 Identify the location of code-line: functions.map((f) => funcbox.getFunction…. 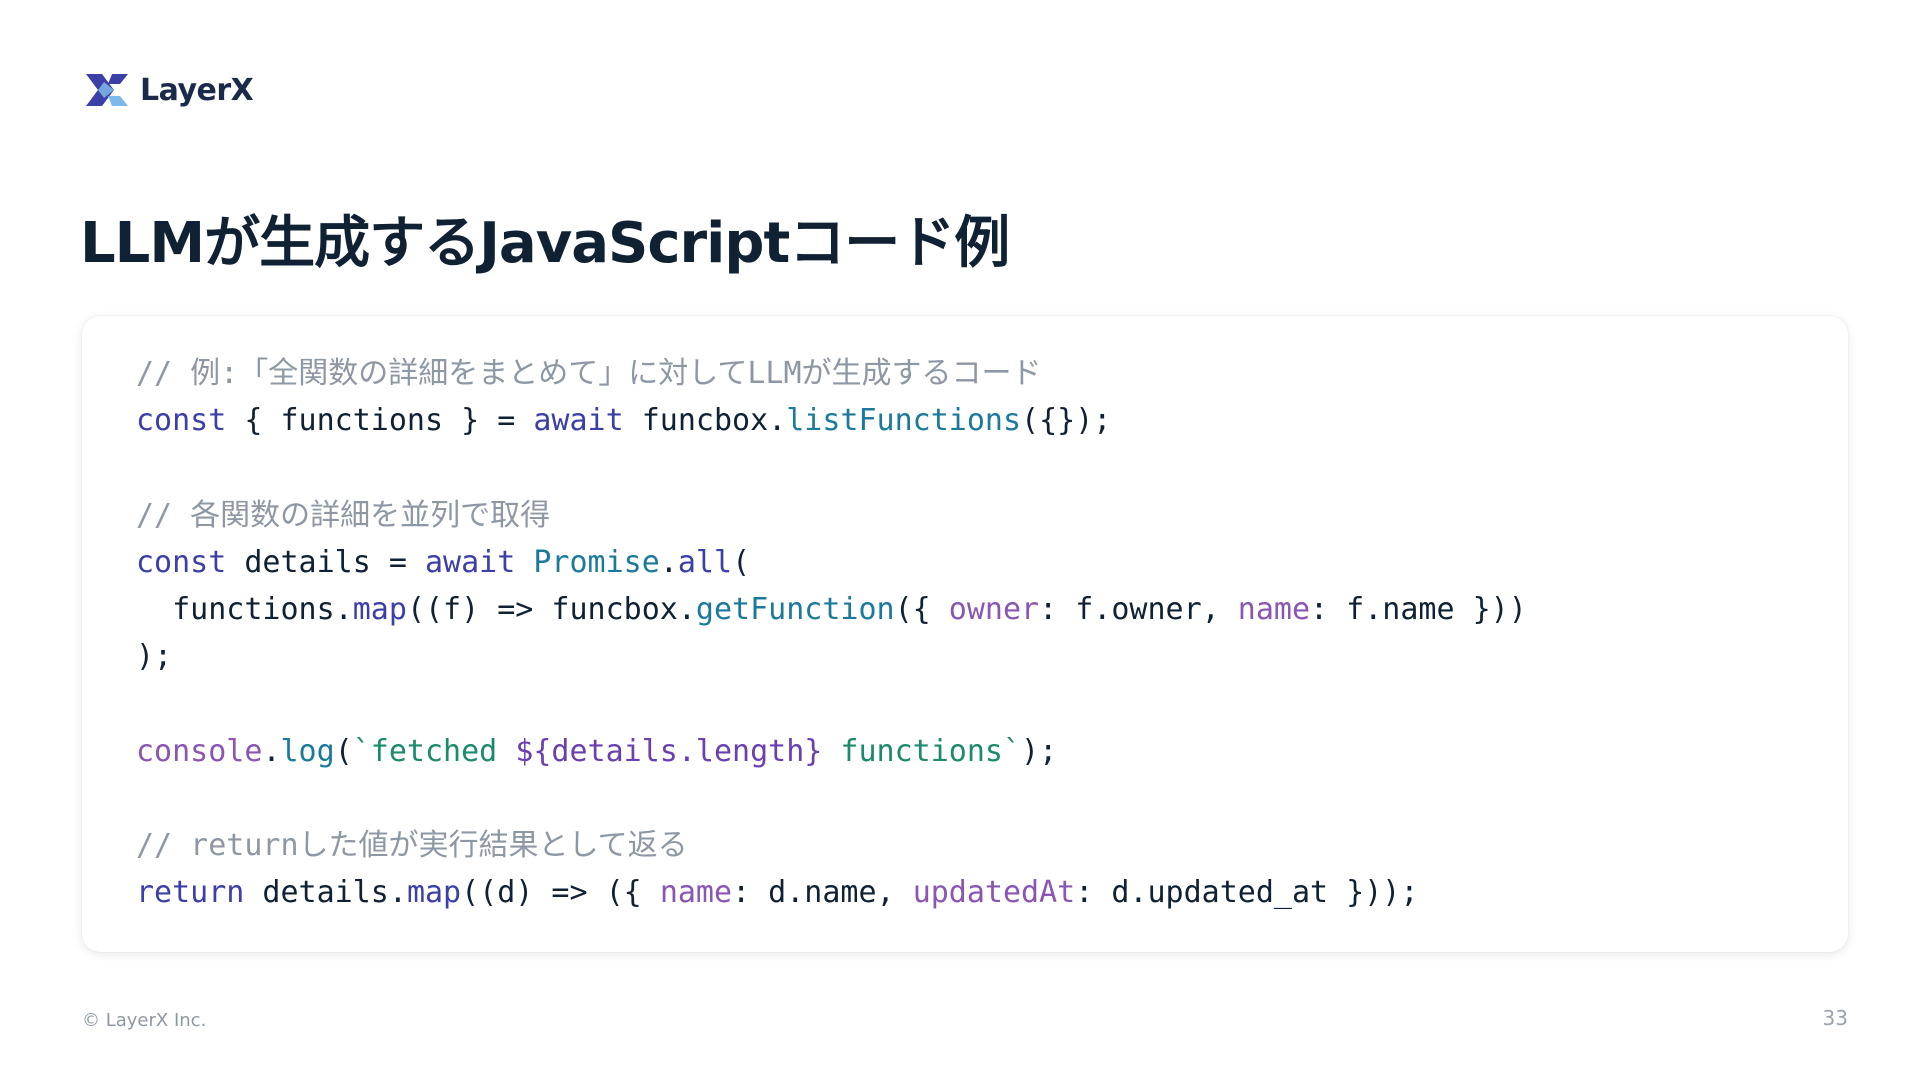
(831, 609).